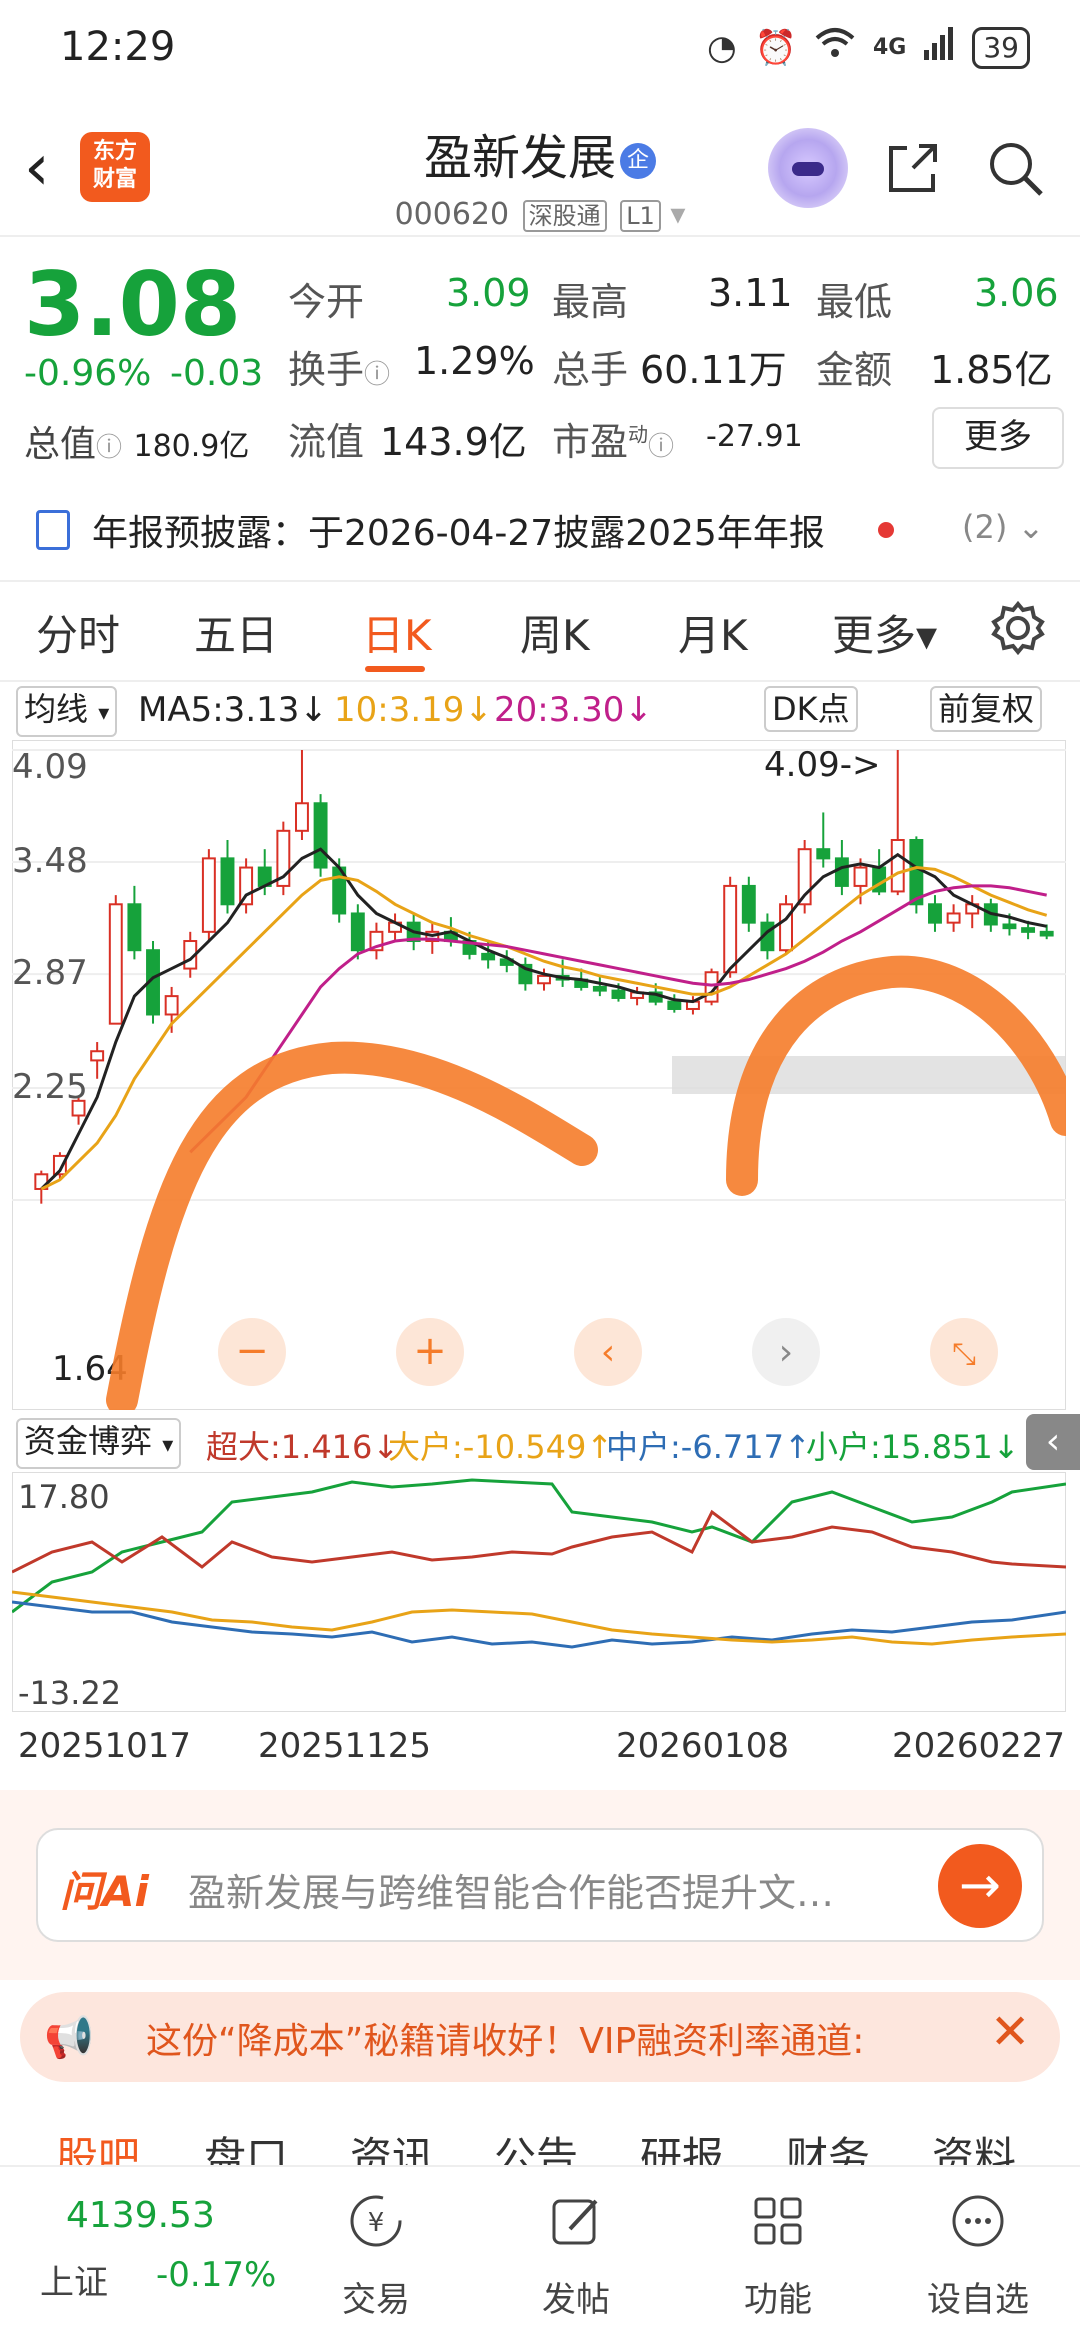  What do you see at coordinates (540, 175) in the screenshot?
I see `title-block: 盈新发展企 000620 深股通 L1 ▾` at bounding box center [540, 175].